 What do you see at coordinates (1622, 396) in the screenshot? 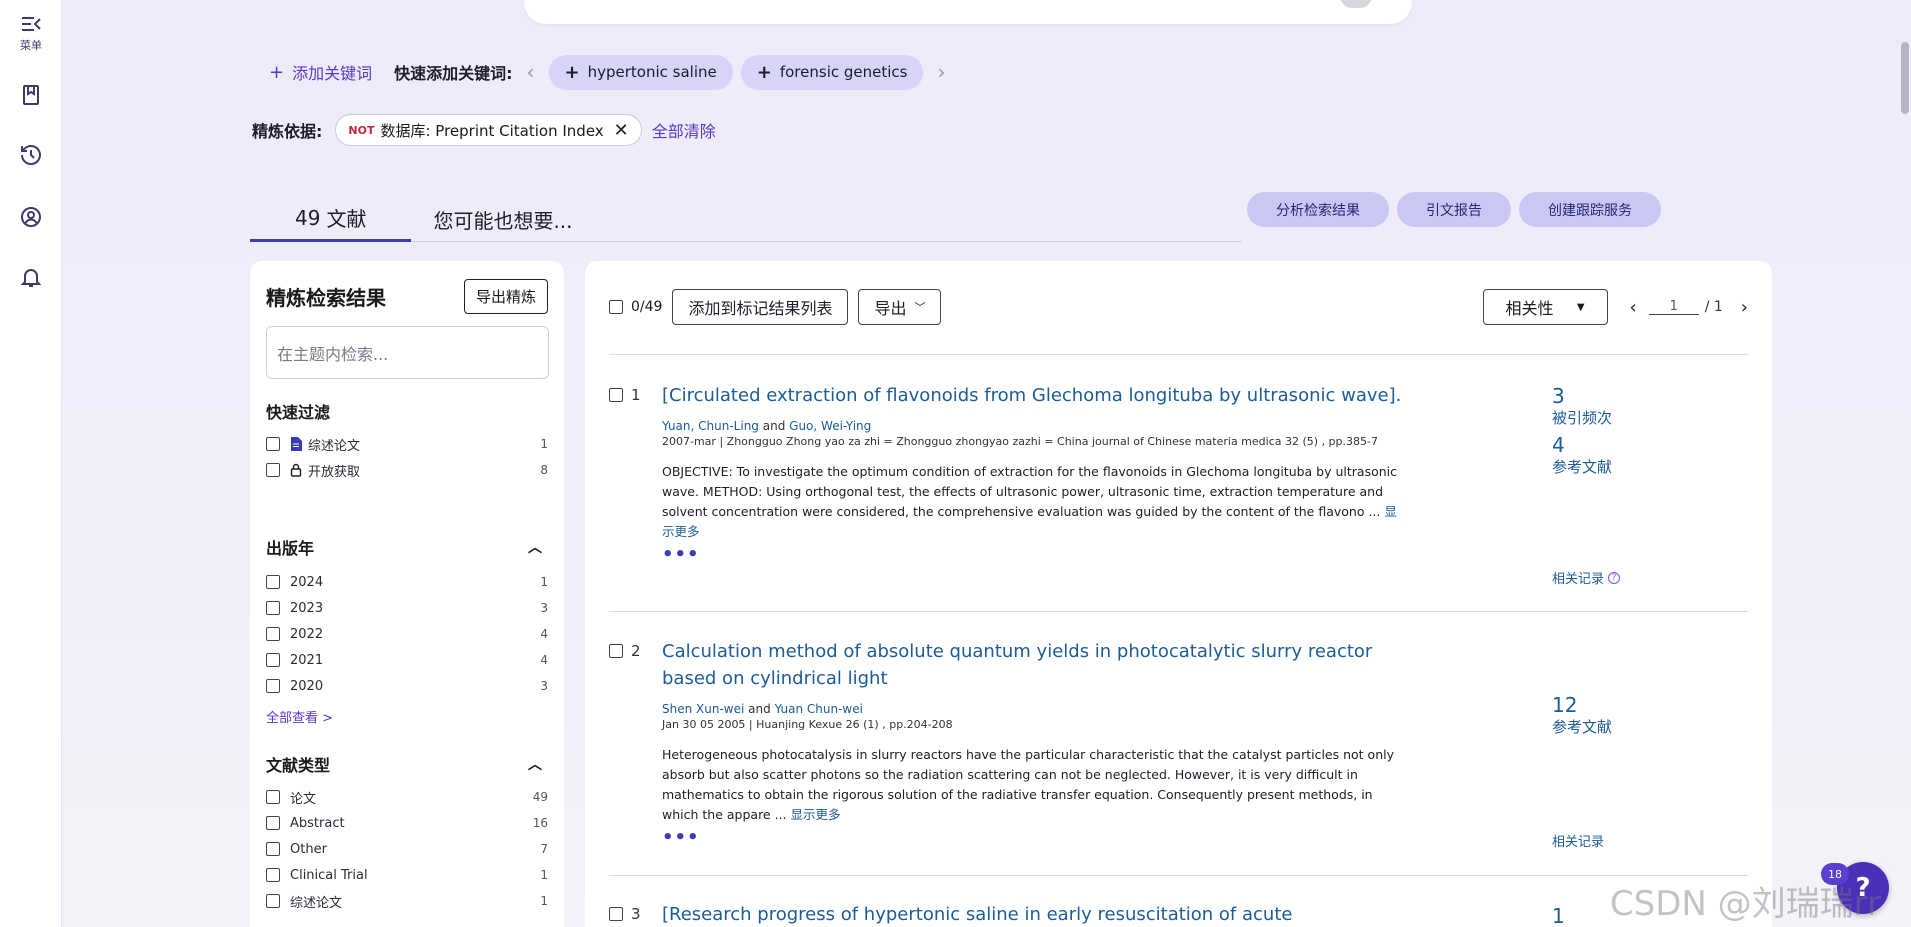
I see `cited-count: 3` at bounding box center [1622, 396].